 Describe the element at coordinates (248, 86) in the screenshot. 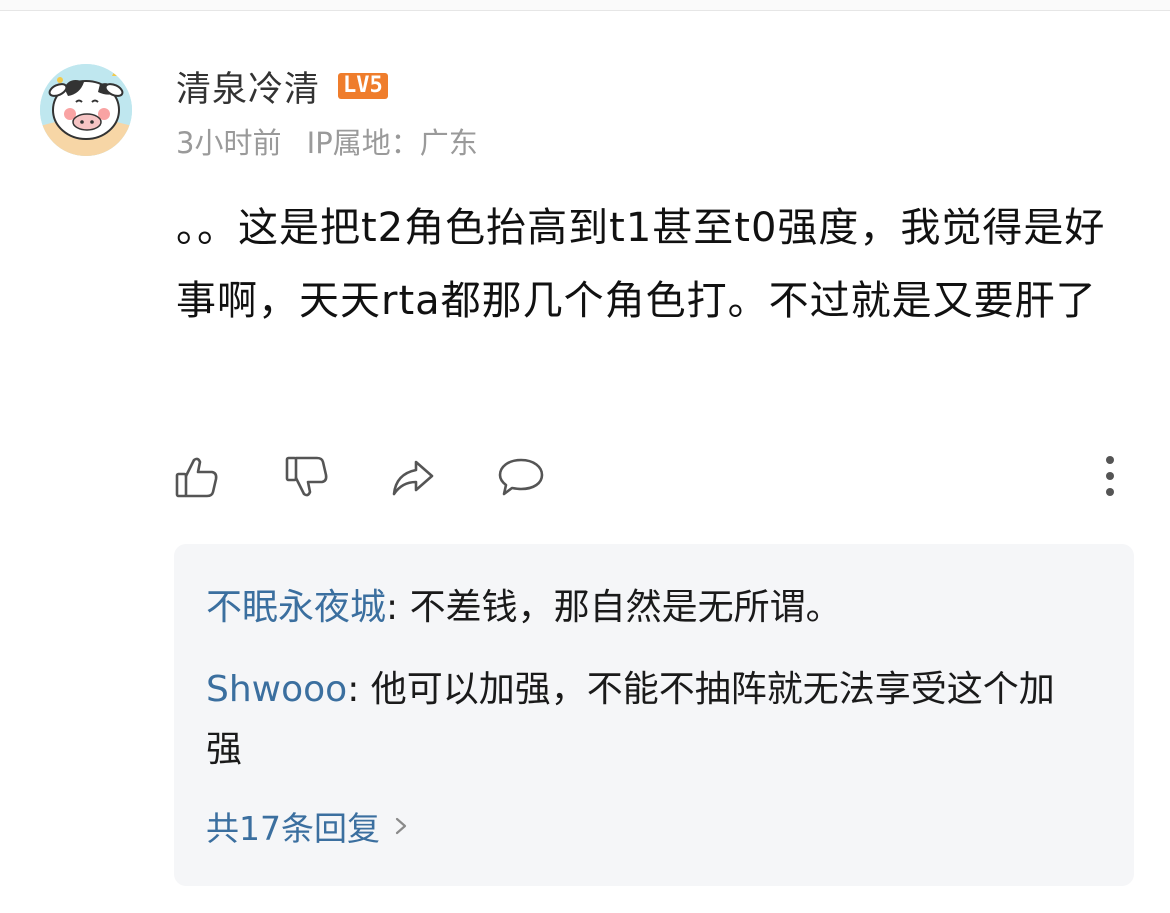

I see `username: 清泉冷清` at that location.